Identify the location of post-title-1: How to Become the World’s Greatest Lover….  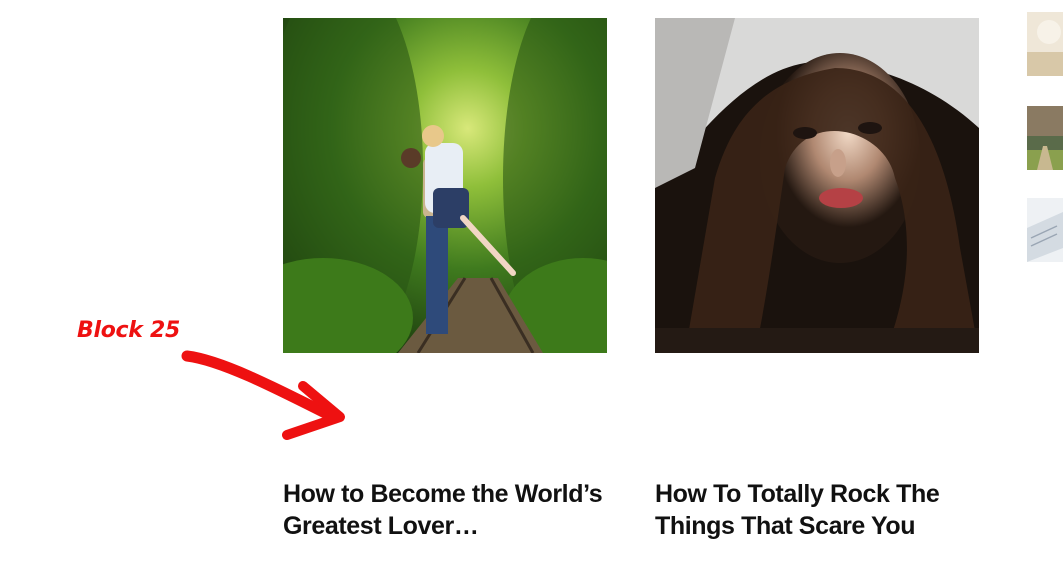
(448, 510).